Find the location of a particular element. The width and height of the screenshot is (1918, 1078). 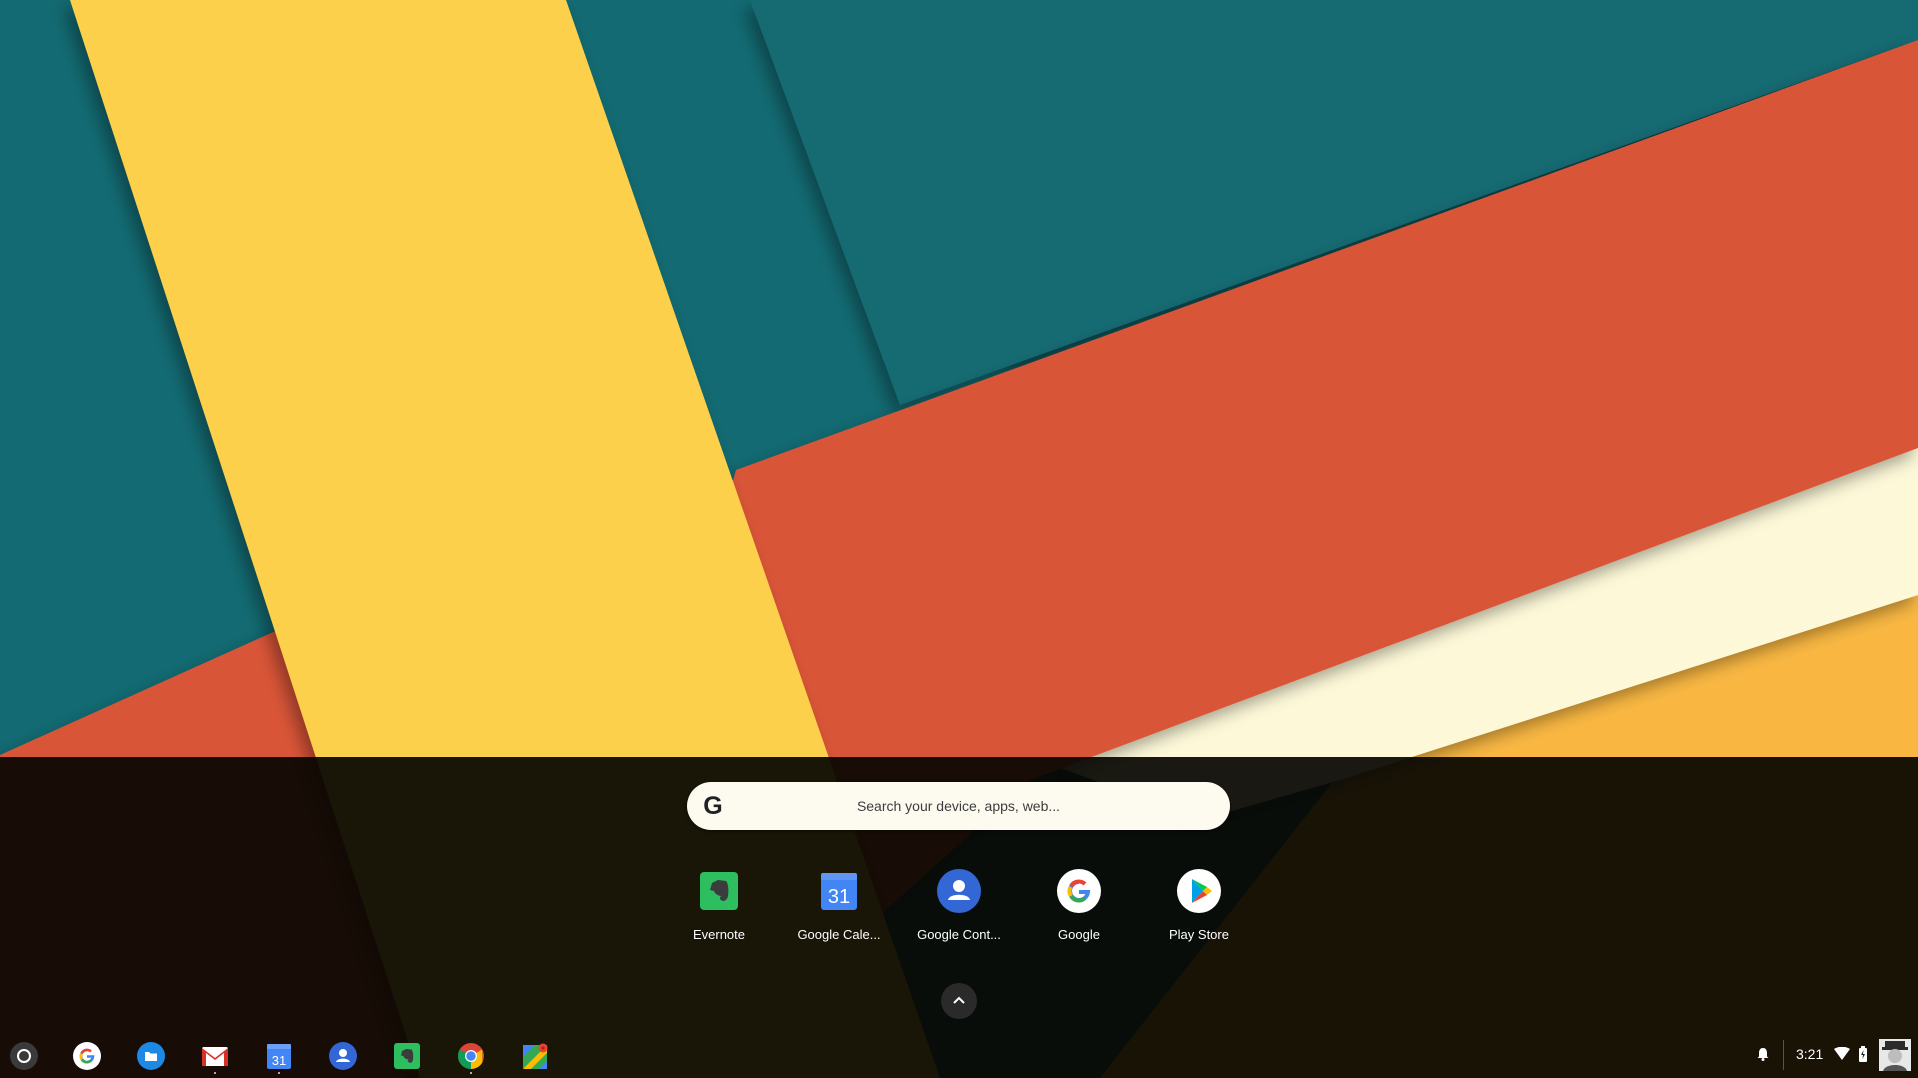

chrome-icon is located at coordinates (470, 1056).